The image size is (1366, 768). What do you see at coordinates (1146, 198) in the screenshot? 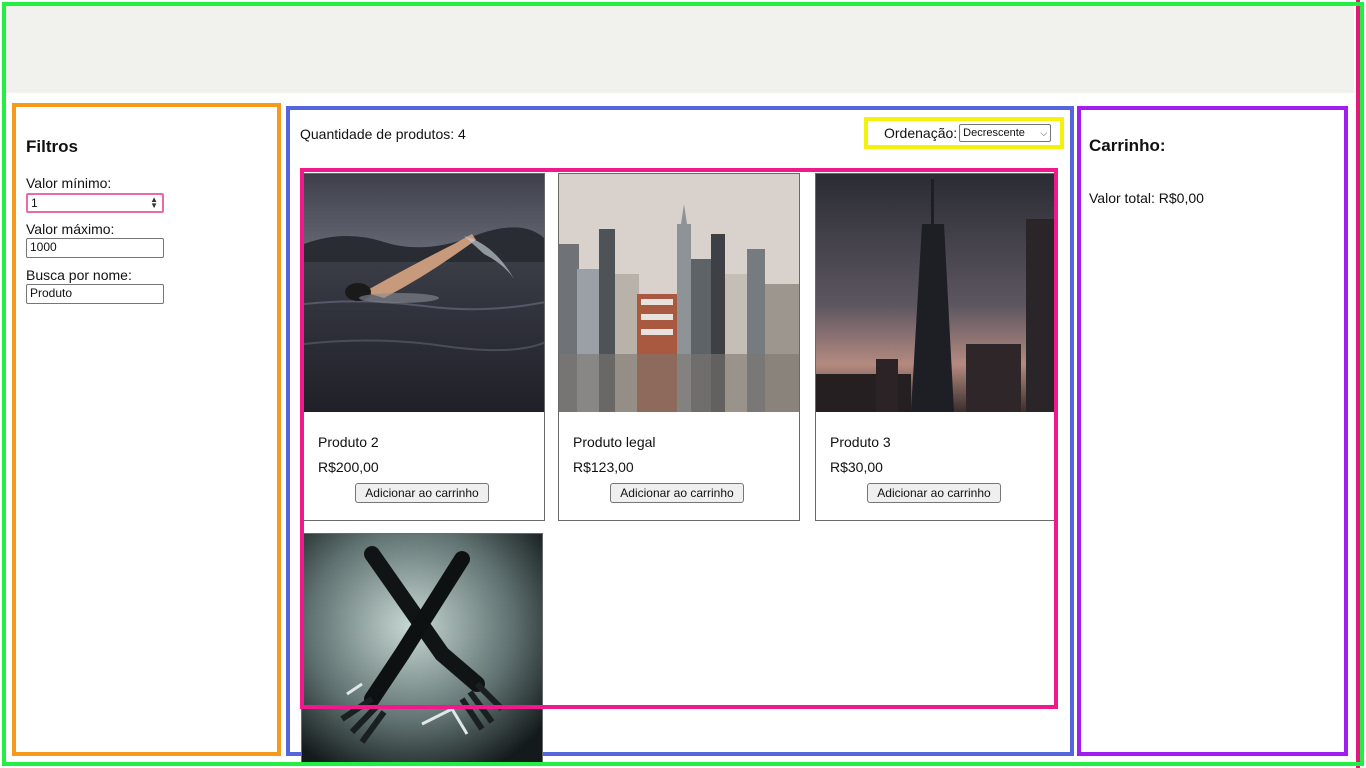
I see `cart-total: Valor total: R$0,00` at bounding box center [1146, 198].